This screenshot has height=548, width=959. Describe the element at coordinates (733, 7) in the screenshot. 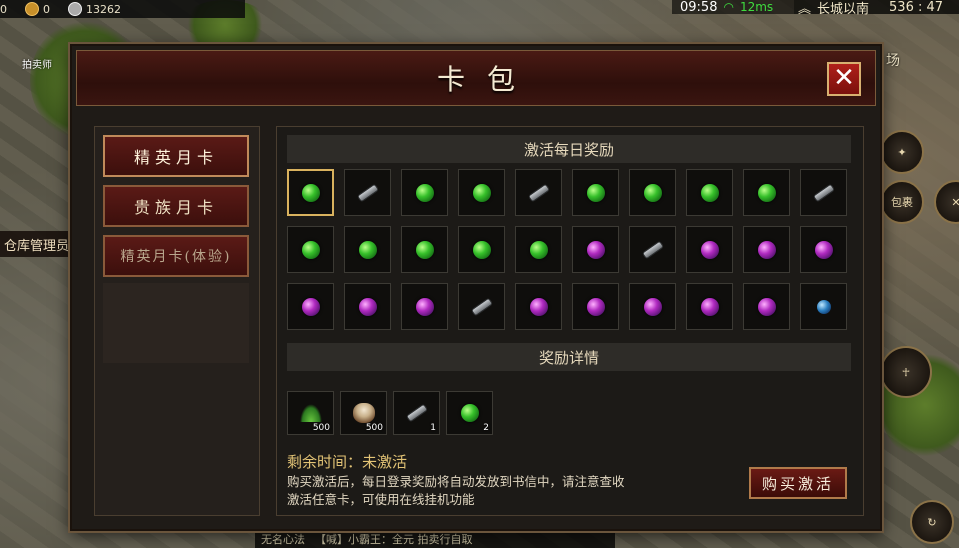

I see `status-bar: 09:58 ◠ 12ms` at that location.